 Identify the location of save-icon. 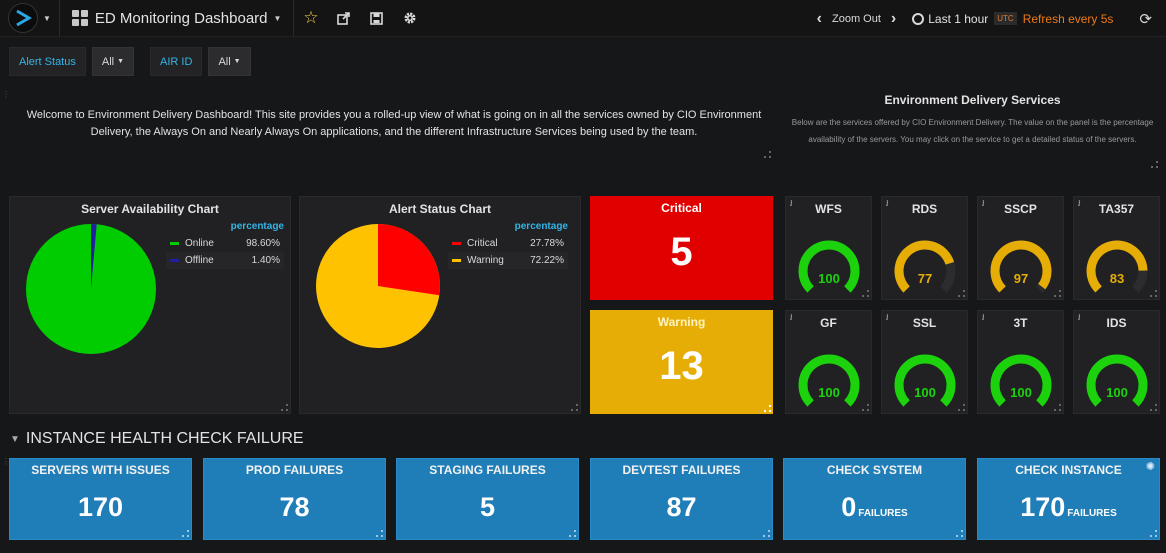
(376, 18).